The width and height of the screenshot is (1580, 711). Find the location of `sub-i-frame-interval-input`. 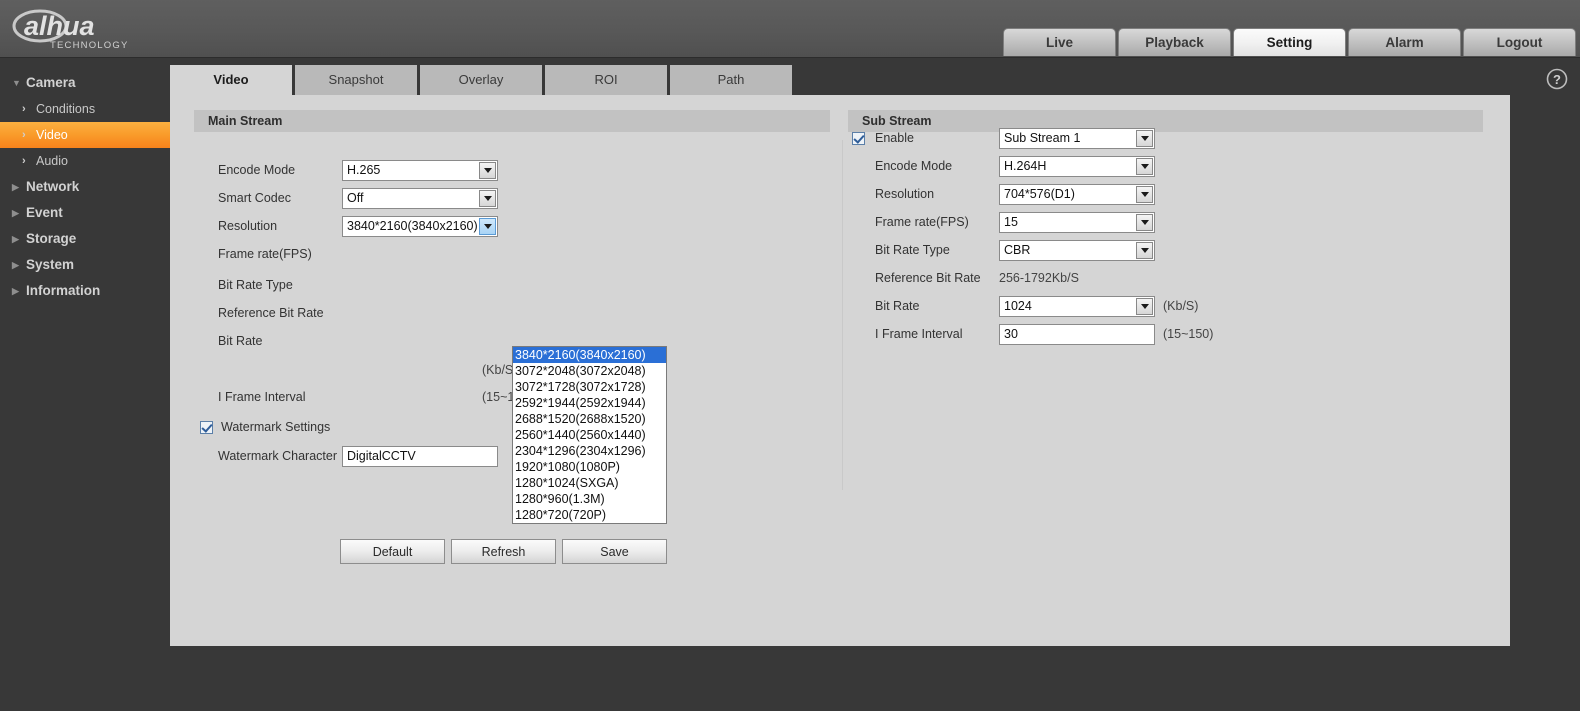

sub-i-frame-interval-input is located at coordinates (1077, 334).